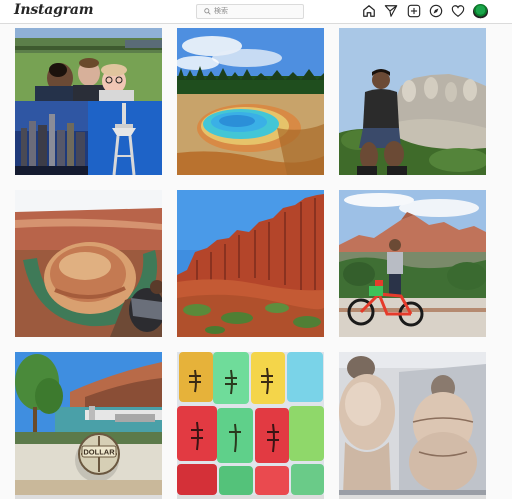 The width and height of the screenshot is (512, 499). What do you see at coordinates (250, 263) in the screenshot?
I see `post-red-rocks` at bounding box center [250, 263].